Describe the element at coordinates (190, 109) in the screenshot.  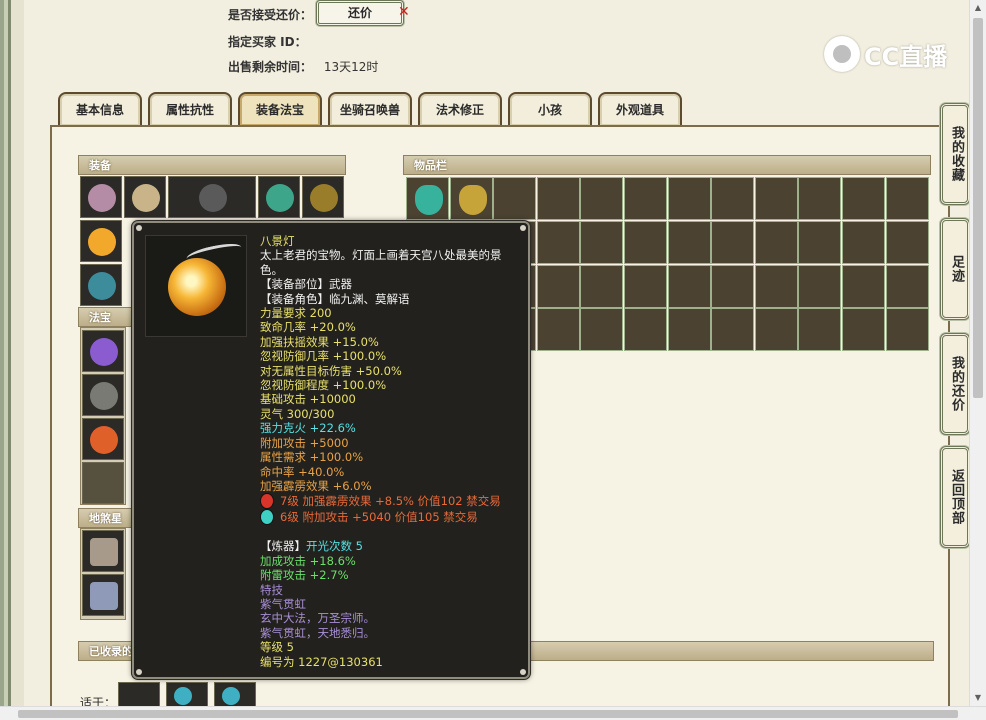
I see `tab-attributes: 属性抗性` at that location.